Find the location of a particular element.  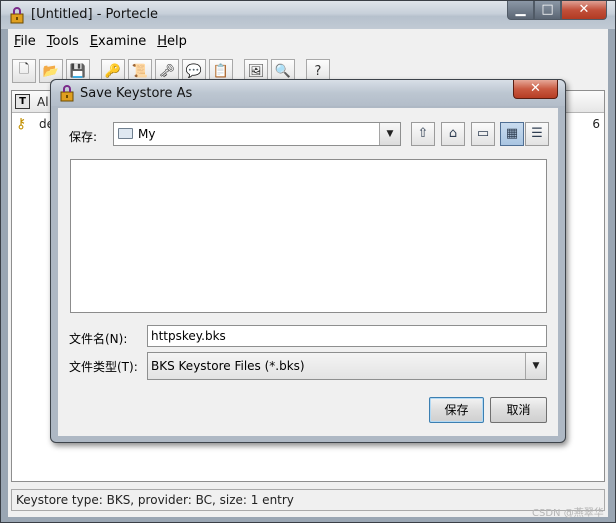

file-type-dropdown: BKS Keystore Files (*.bks) ▼ is located at coordinates (347, 366).